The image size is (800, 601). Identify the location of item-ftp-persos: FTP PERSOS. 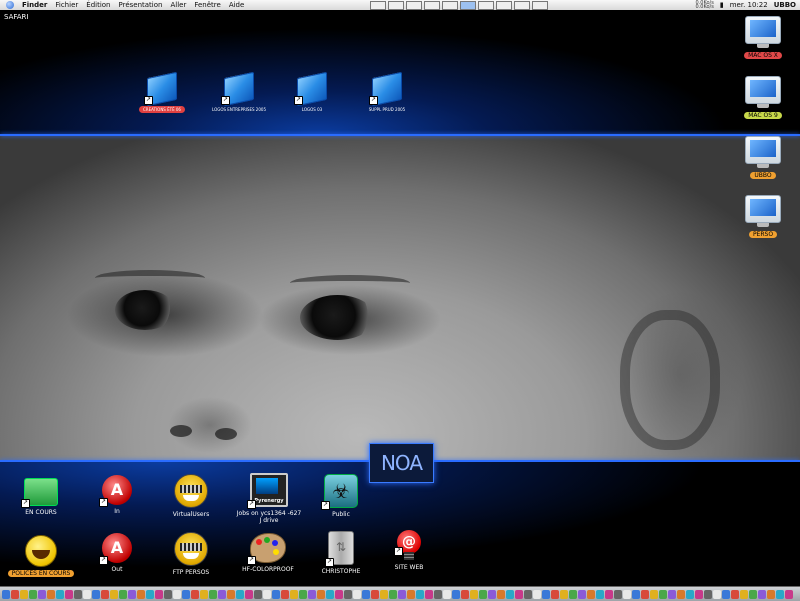
(191, 554).